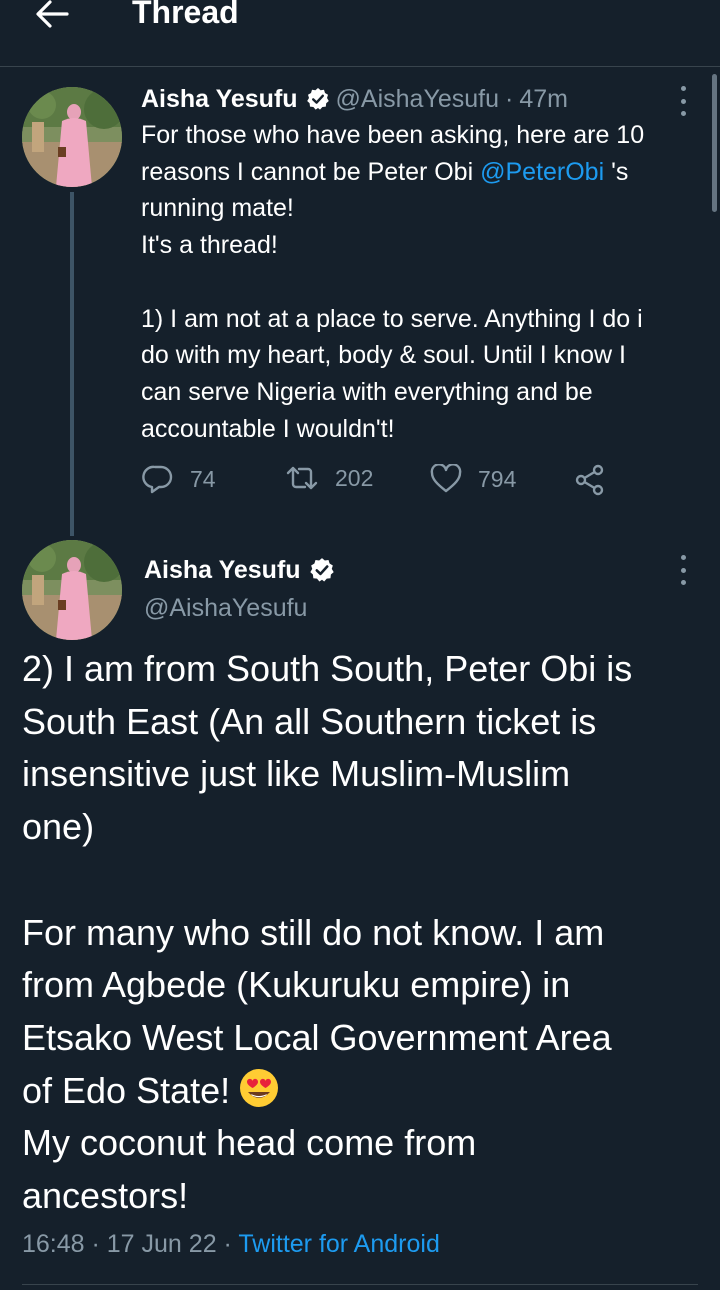 Image resolution: width=720 pixels, height=1290 pixels. Describe the element at coordinates (360, 1284) in the screenshot. I see `divider` at that location.